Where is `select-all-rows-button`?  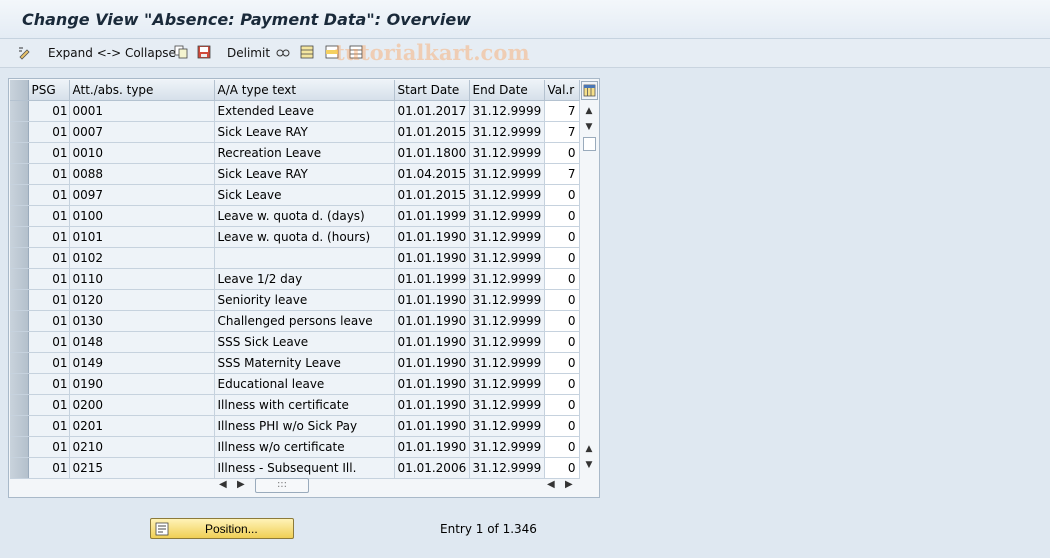 select-all-rows-button is located at coordinates (19, 90).